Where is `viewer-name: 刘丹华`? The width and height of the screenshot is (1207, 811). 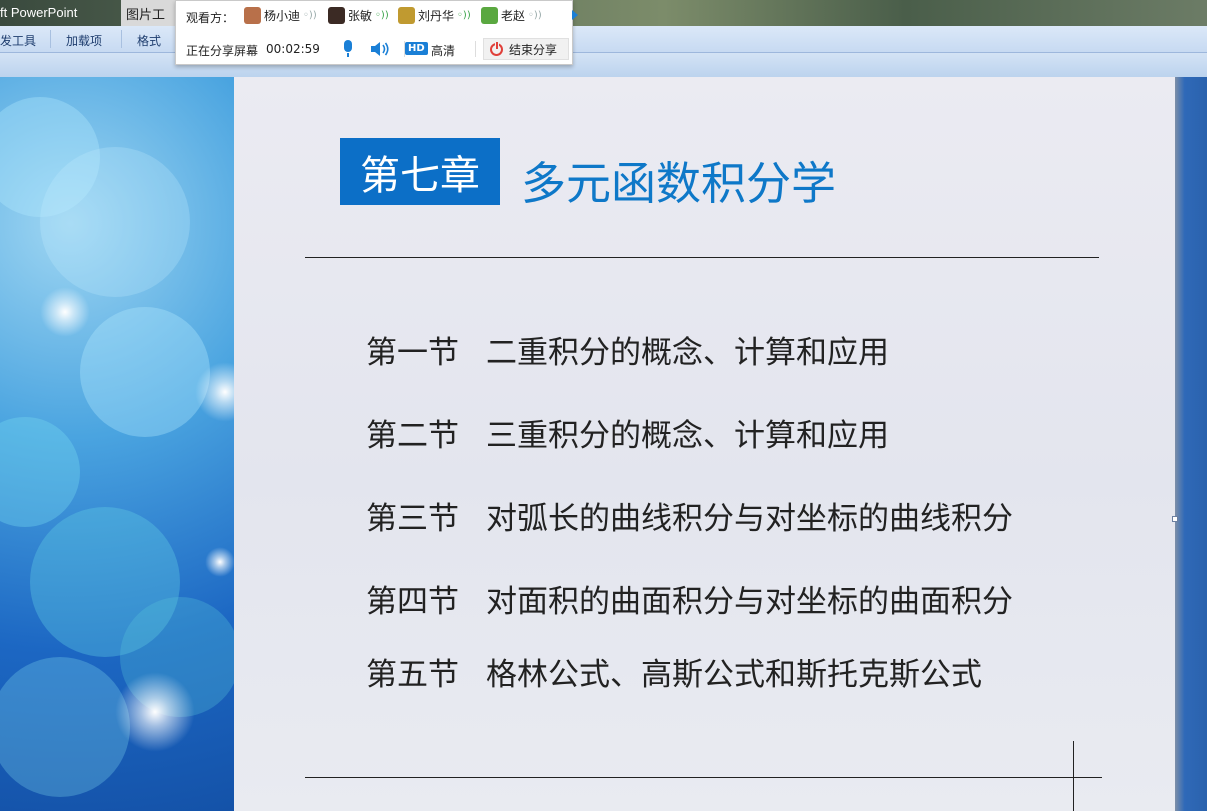
viewer-name: 刘丹华 is located at coordinates (436, 16).